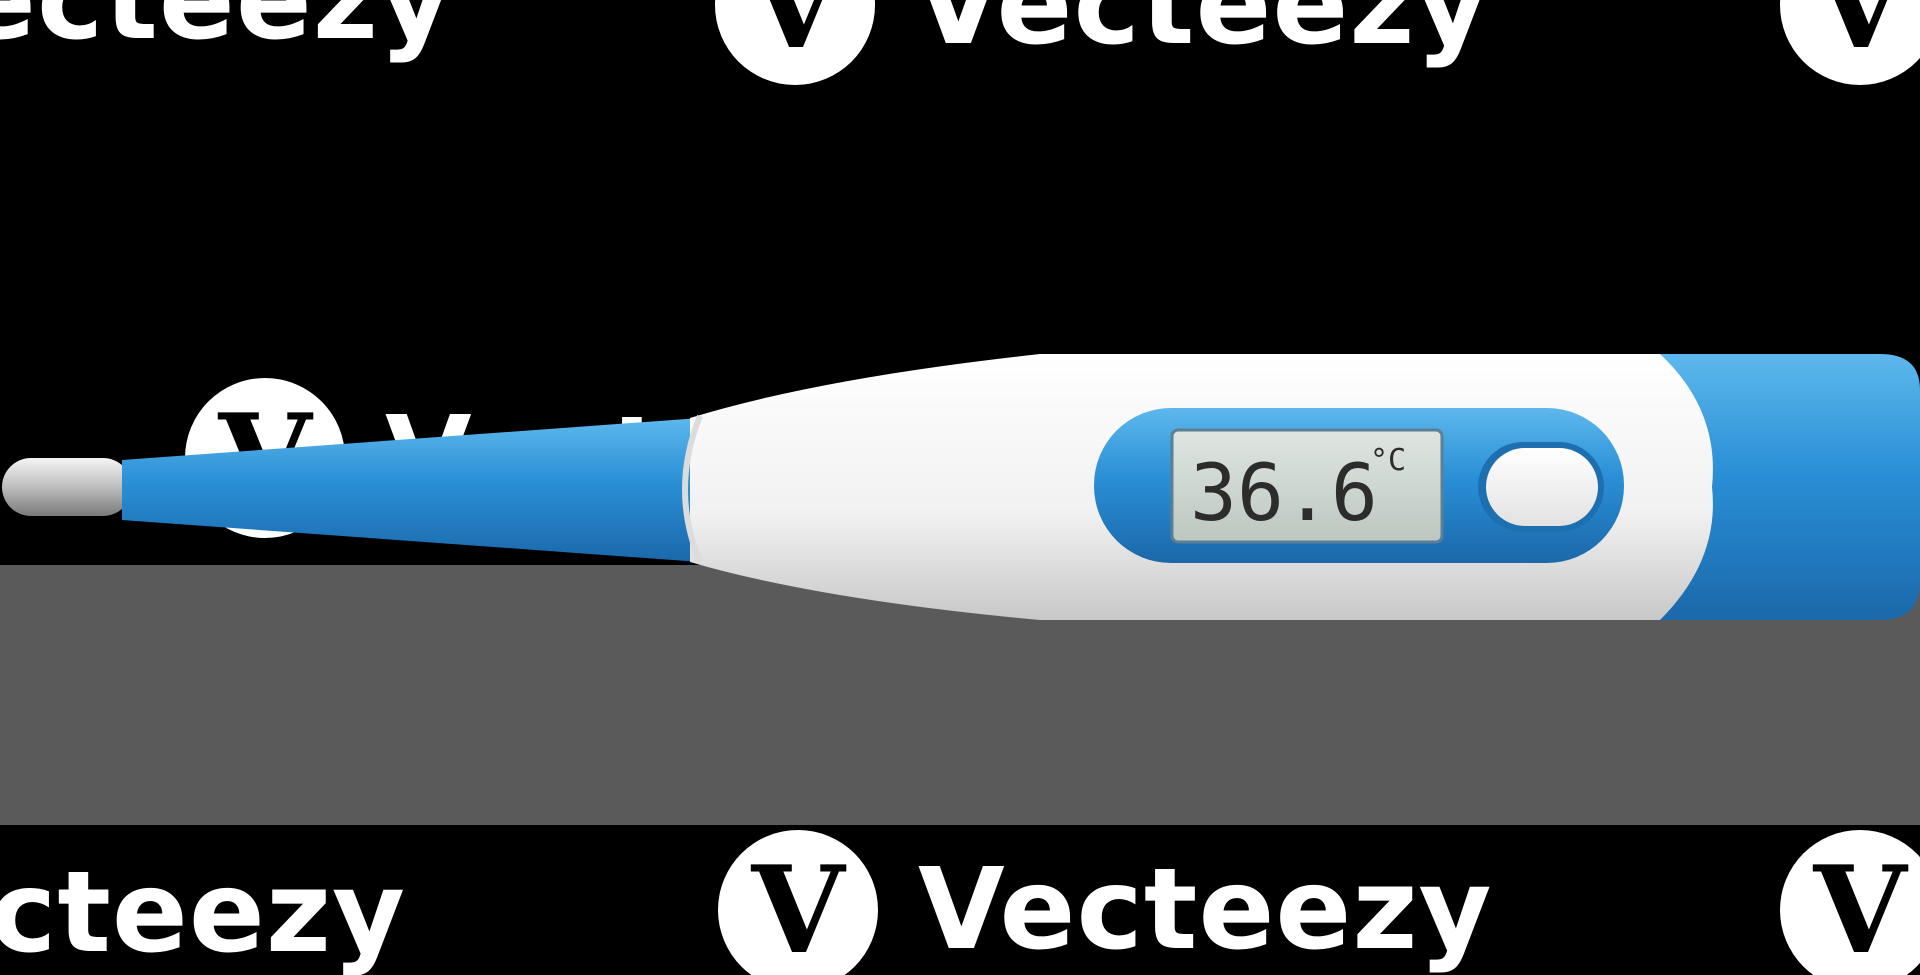  I want to click on watermark-text: cteezy, so click(203, 911).